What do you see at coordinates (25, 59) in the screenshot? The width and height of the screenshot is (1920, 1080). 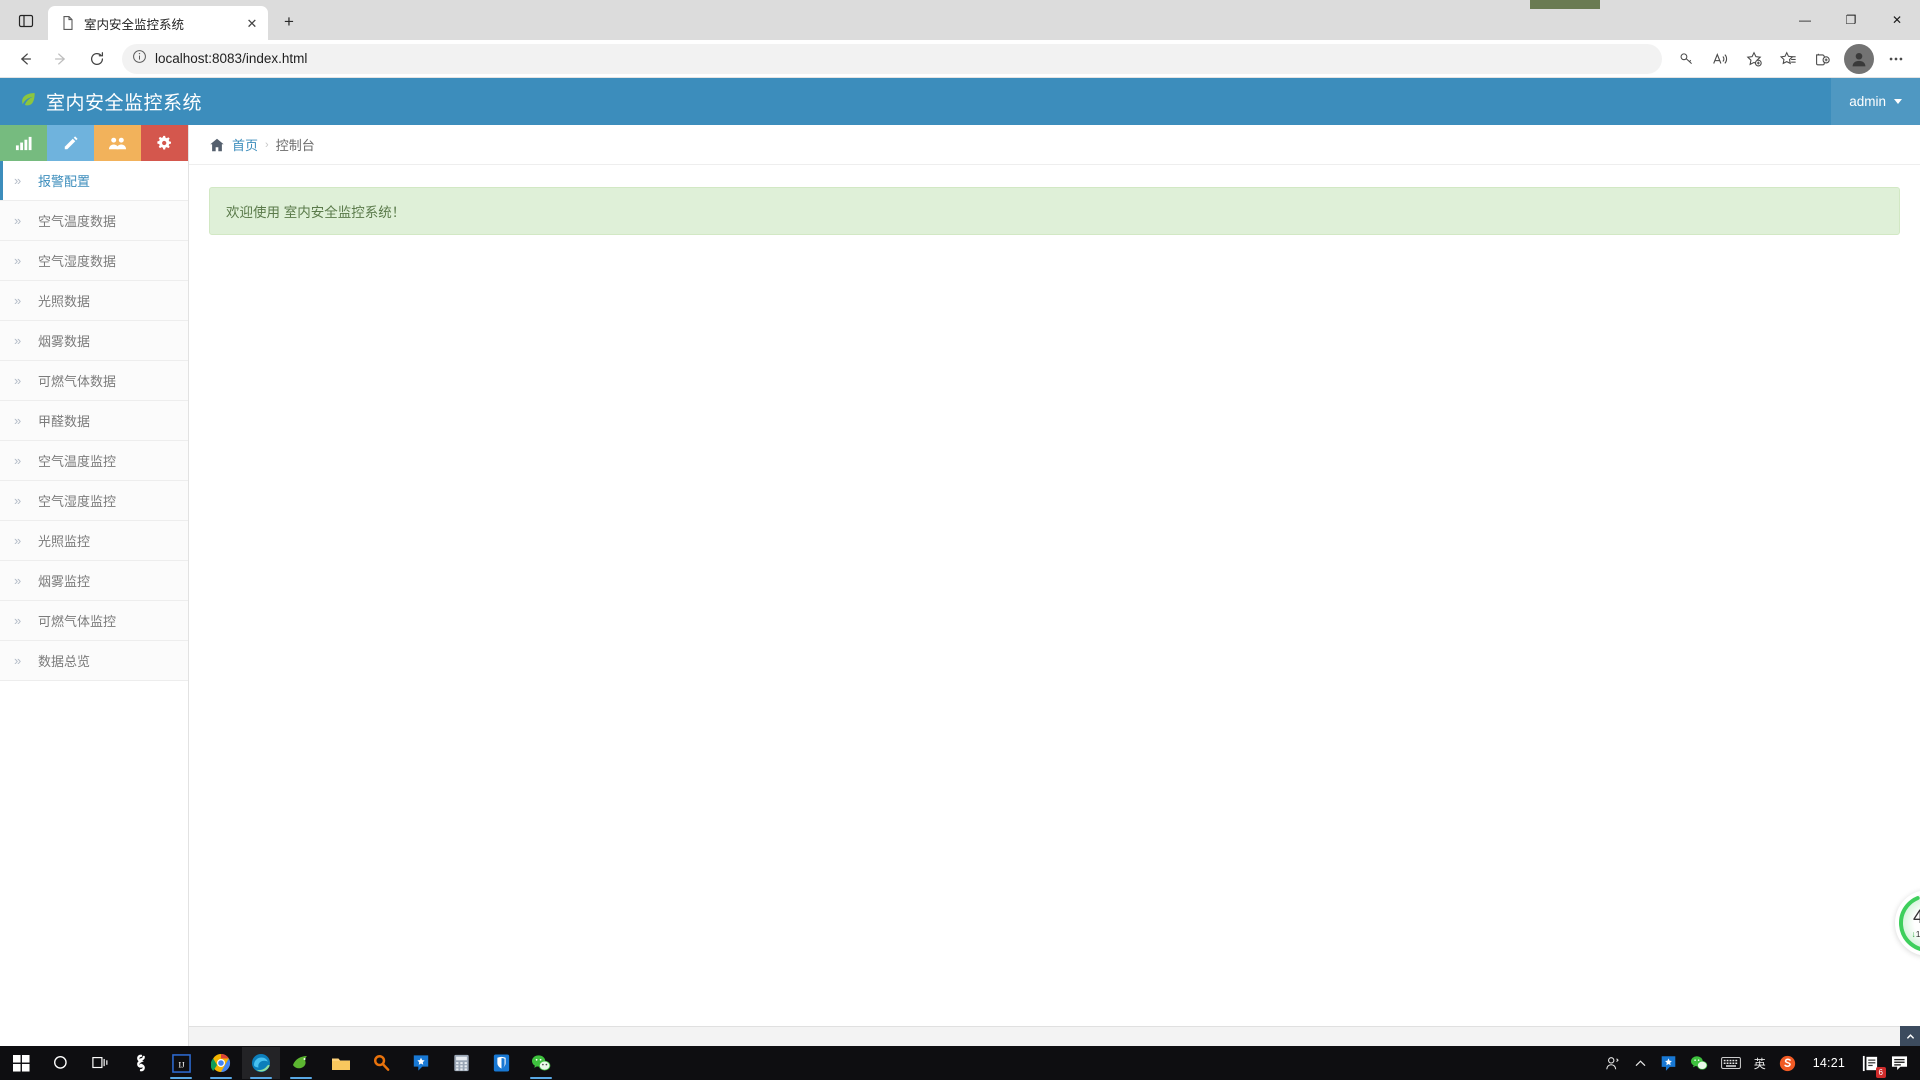 I see `back-button` at bounding box center [25, 59].